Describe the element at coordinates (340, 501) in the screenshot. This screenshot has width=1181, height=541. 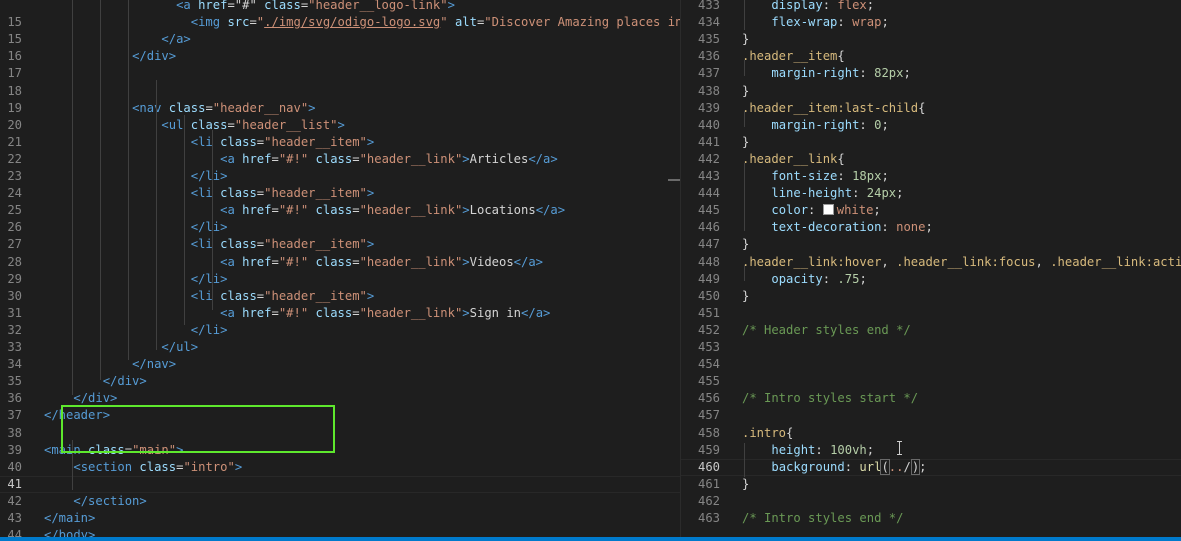
I see `html-code-line: 42 </section>` at that location.